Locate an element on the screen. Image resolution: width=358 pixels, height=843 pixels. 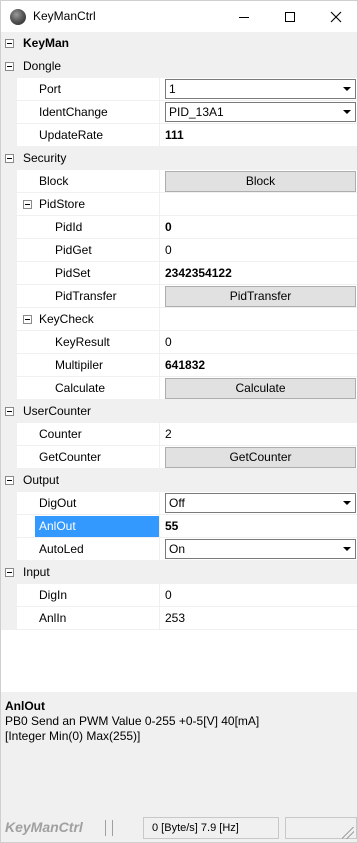
pidset-value: 2342354122 is located at coordinates (198, 273).